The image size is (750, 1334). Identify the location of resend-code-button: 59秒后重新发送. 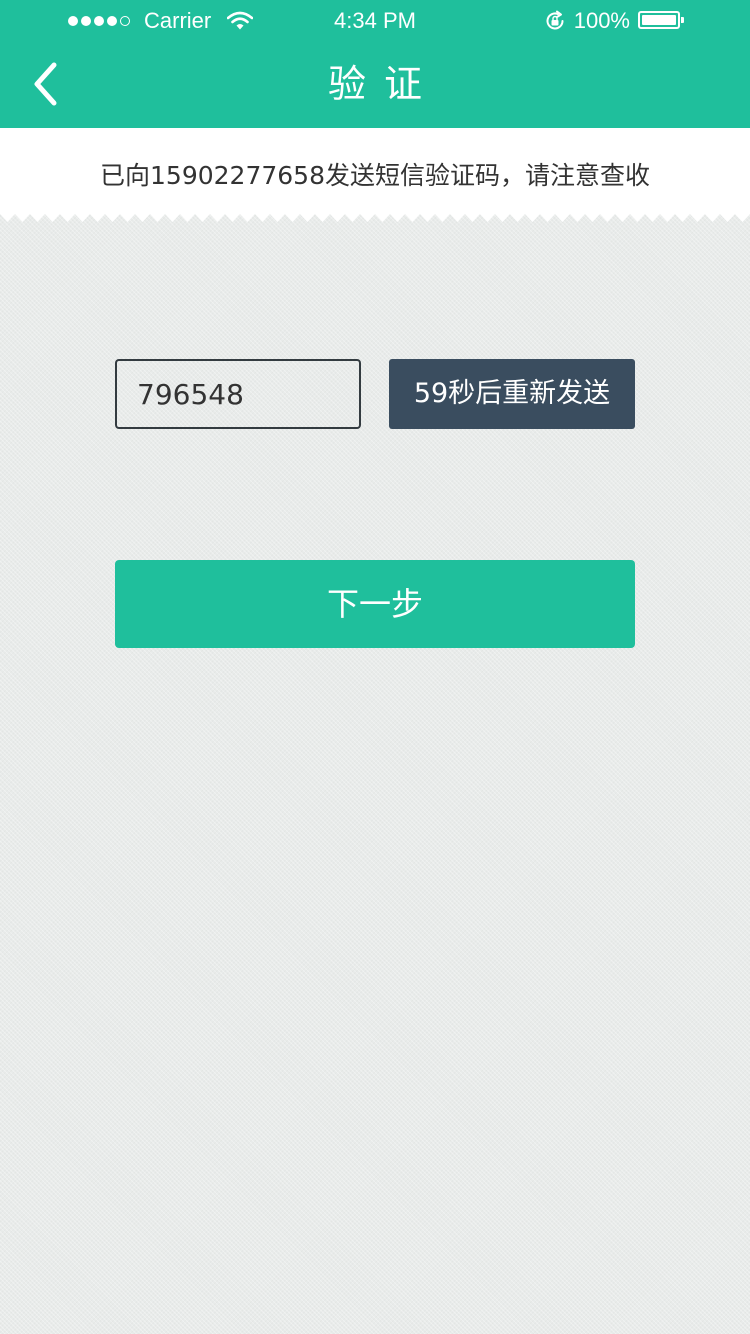
(512, 394).